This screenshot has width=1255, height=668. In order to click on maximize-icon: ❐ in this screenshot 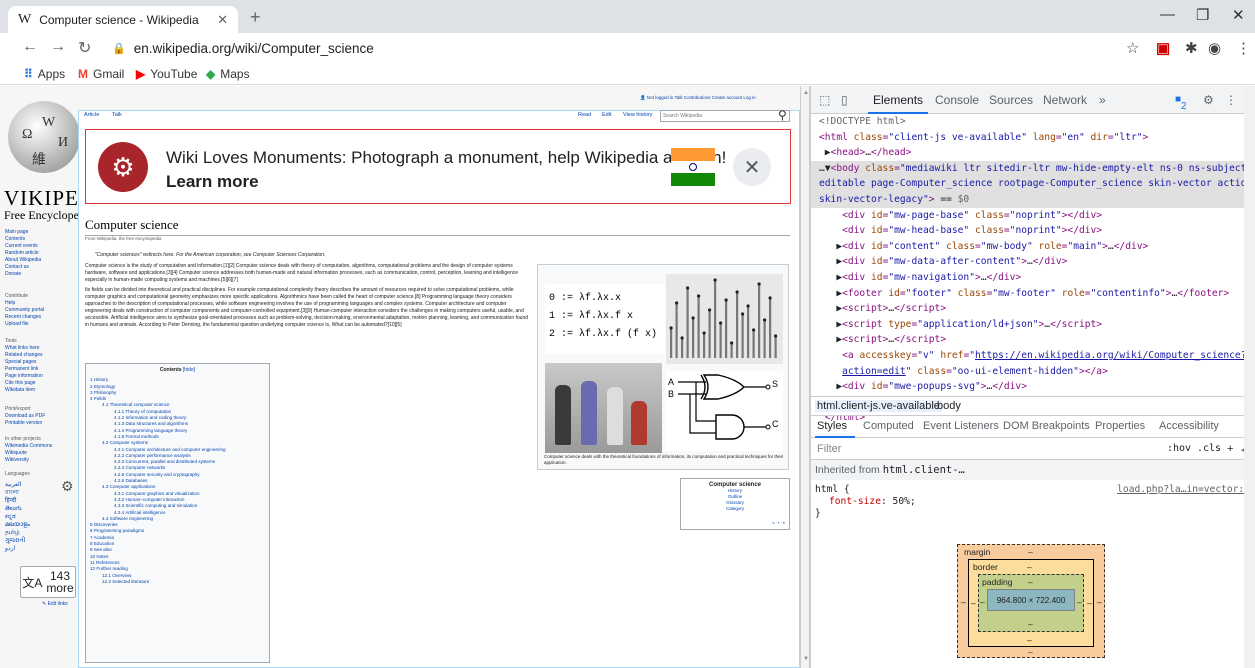, I will do `click(1202, 15)`.